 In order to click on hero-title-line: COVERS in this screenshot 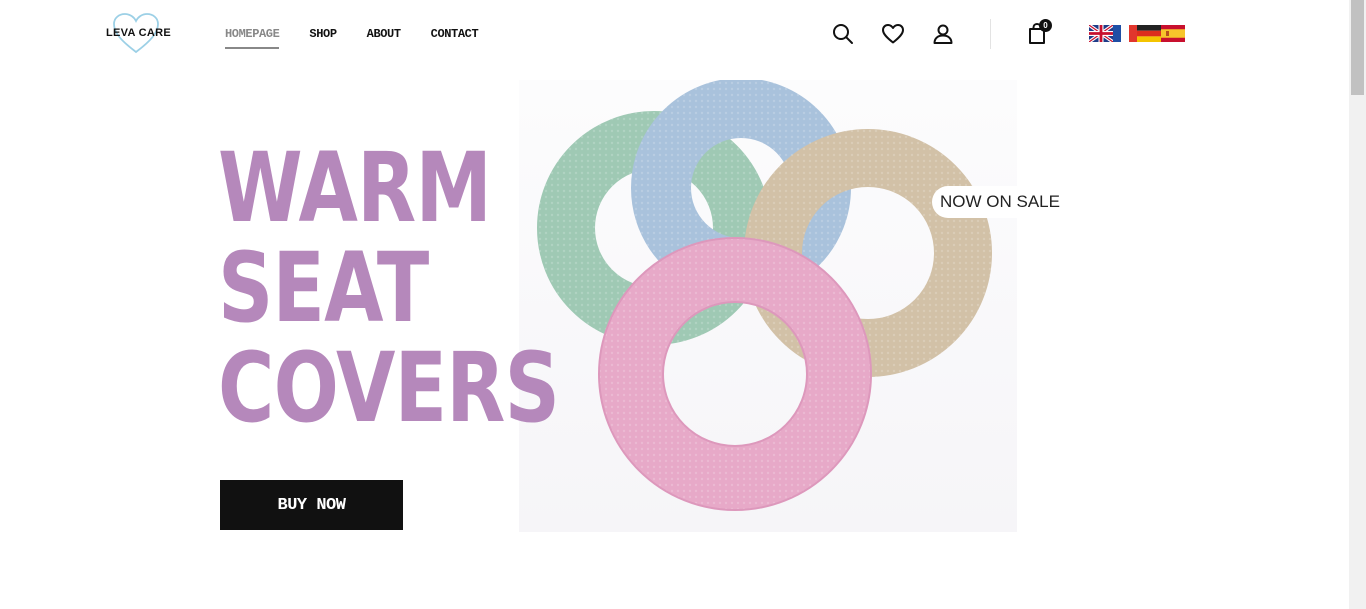, I will do `click(389, 388)`.